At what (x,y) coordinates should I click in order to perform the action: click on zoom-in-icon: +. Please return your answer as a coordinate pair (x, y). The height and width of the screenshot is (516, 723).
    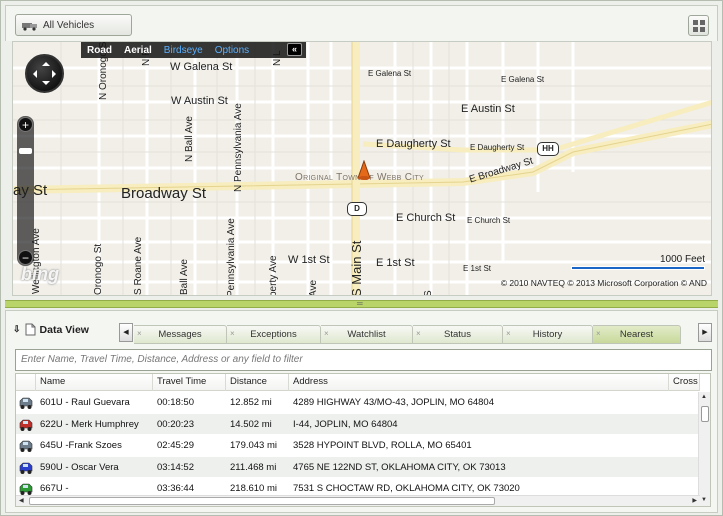
    Looking at the image, I should click on (25, 124).